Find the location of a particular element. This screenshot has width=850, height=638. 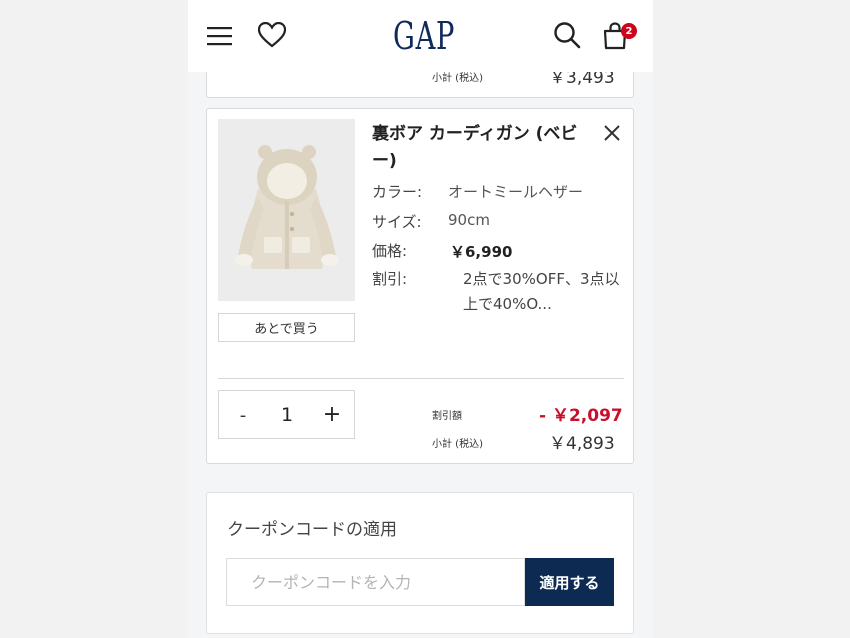

search-icon is located at coordinates (567, 35).